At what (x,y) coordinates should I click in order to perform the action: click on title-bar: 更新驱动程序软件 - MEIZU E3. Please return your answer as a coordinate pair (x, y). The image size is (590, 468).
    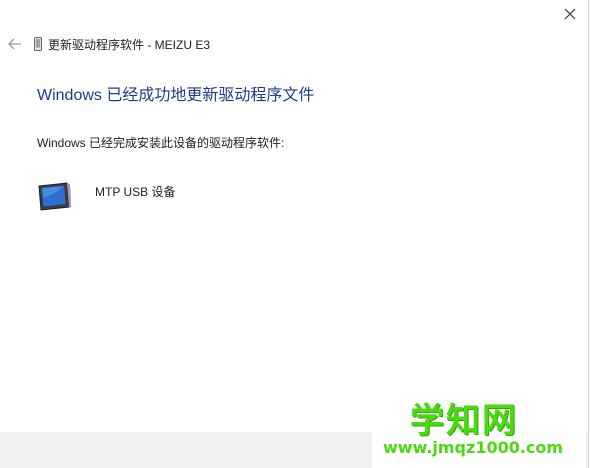
    Looking at the image, I should click on (294, 44).